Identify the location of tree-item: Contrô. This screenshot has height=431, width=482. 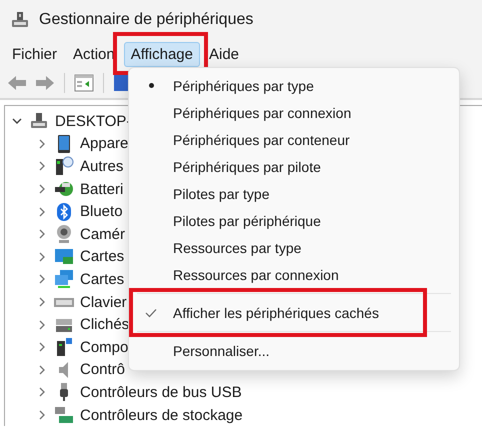
(103, 369).